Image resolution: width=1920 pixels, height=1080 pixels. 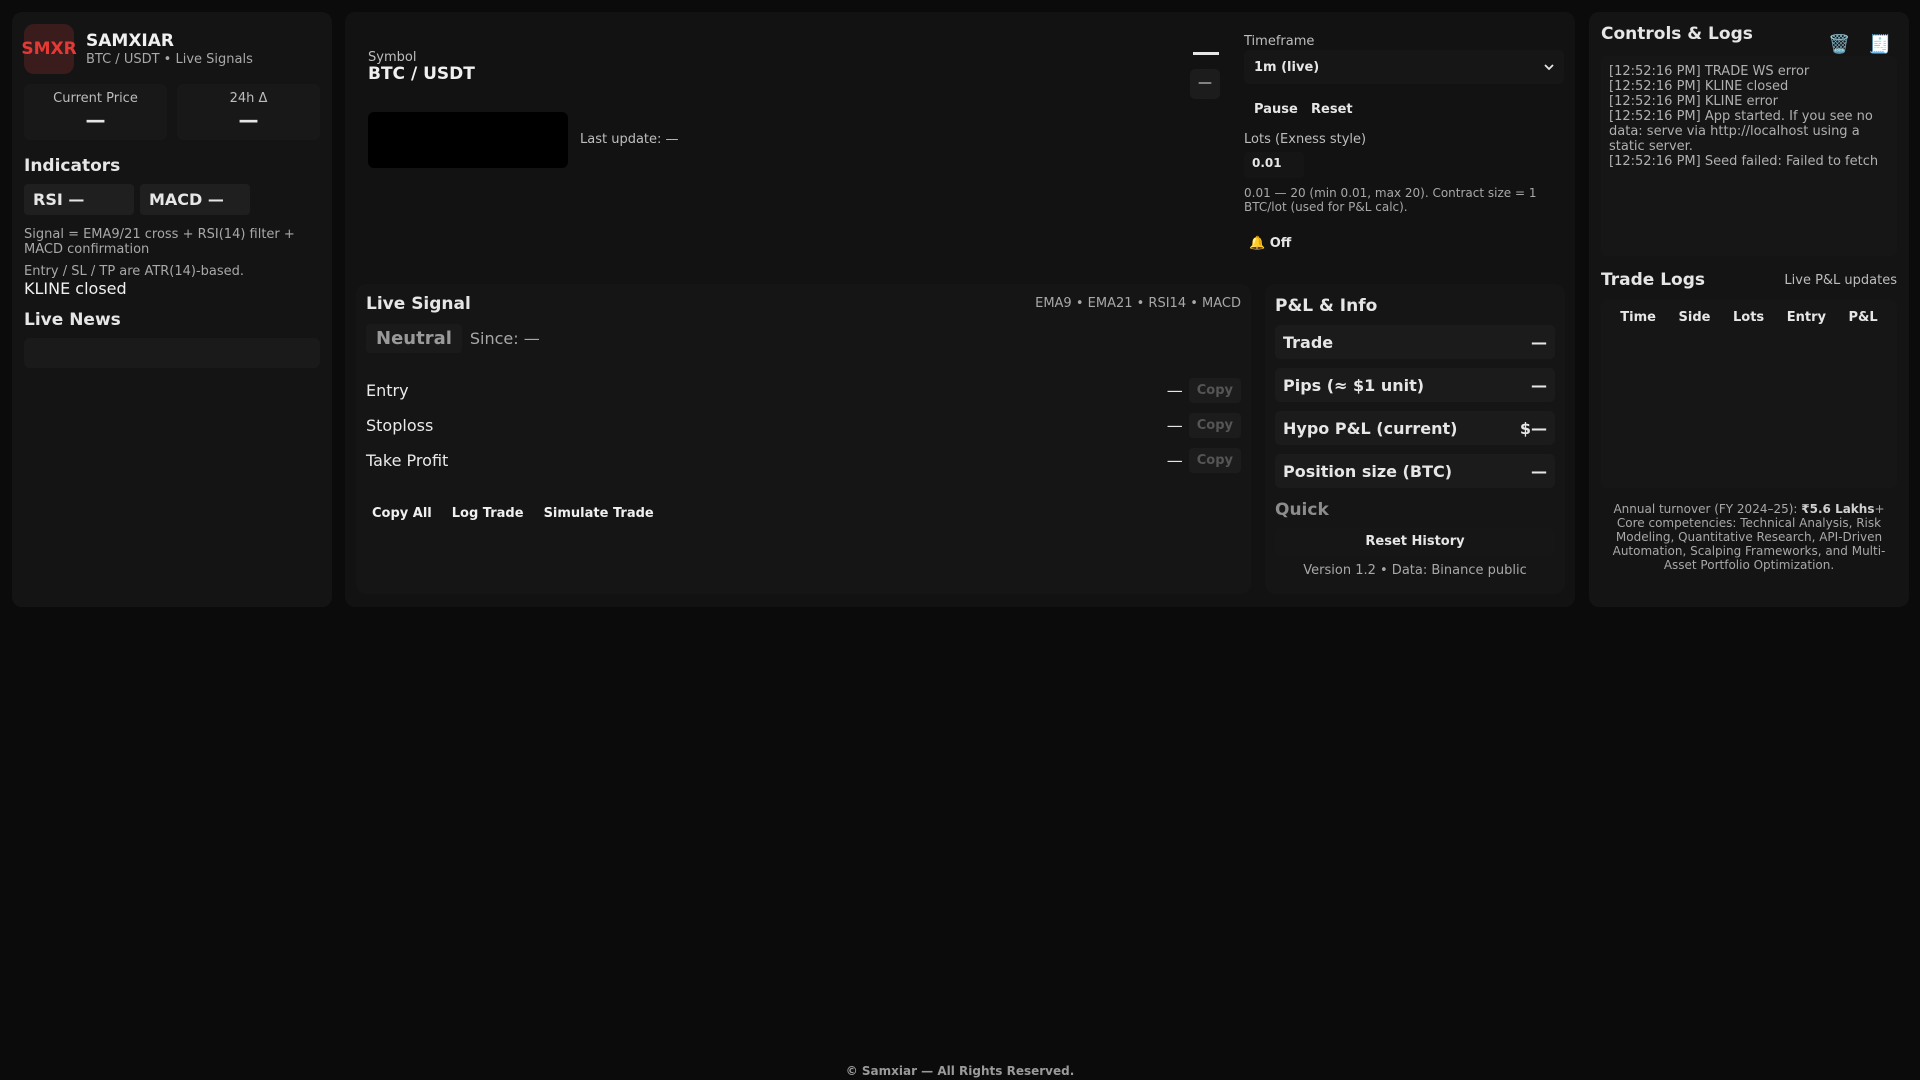 What do you see at coordinates (599, 513) in the screenshot?
I see `simulate-trade-button: Simulate Trade` at bounding box center [599, 513].